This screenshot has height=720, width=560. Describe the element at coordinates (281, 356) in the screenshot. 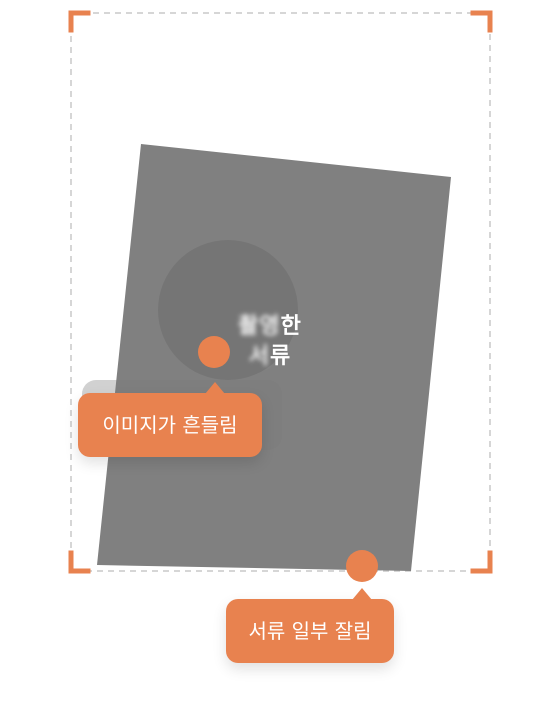

I see `document-label-line2-clear: 류` at that location.